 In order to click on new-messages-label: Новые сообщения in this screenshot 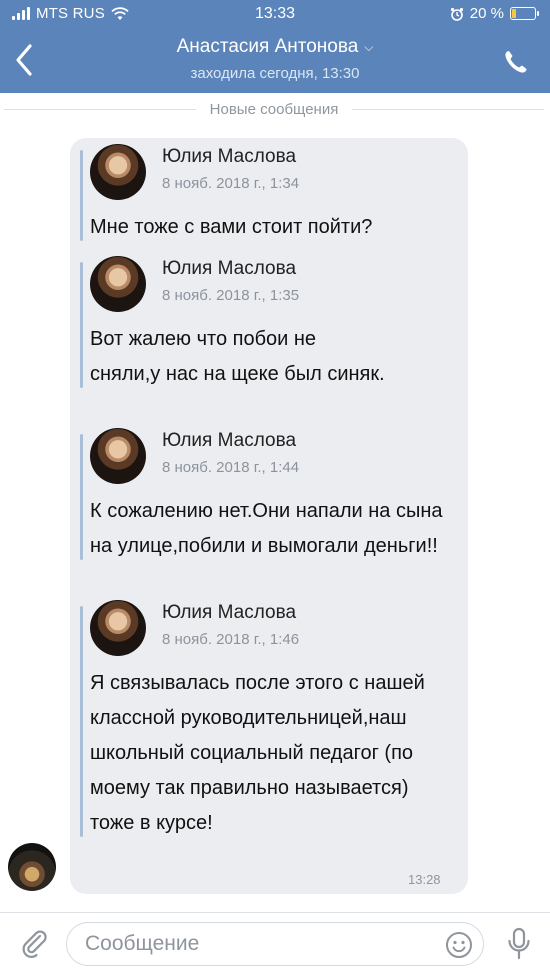, I will do `click(274, 109)`.